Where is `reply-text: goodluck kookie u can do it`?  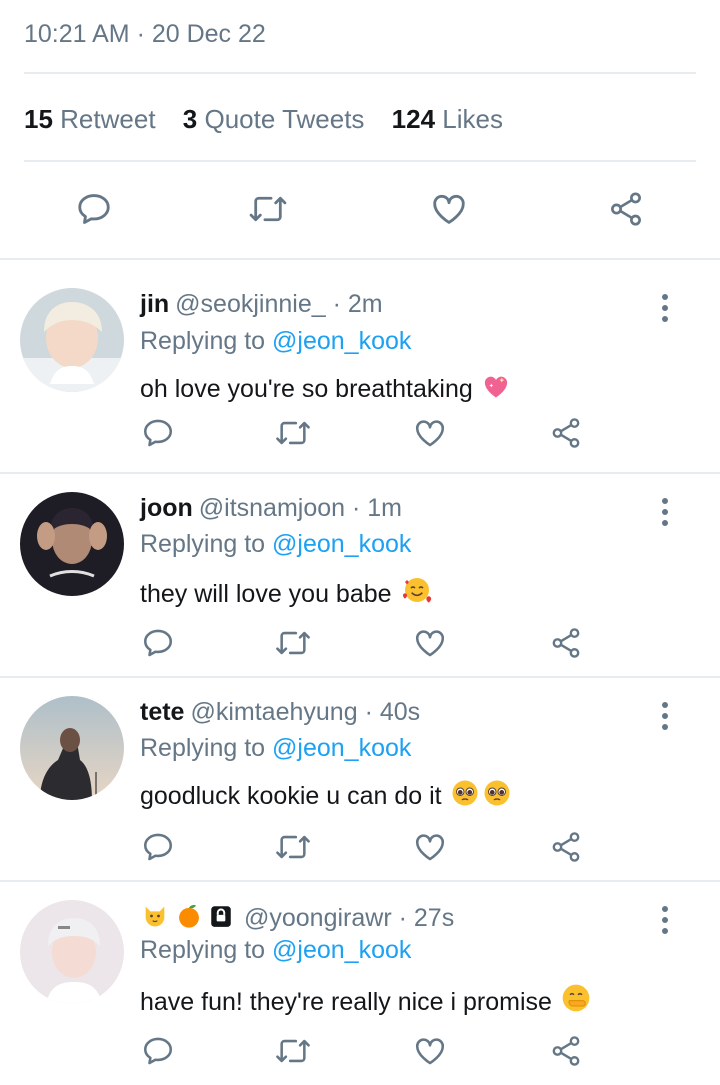 reply-text: goodluck kookie u can do it is located at coordinates (291, 796).